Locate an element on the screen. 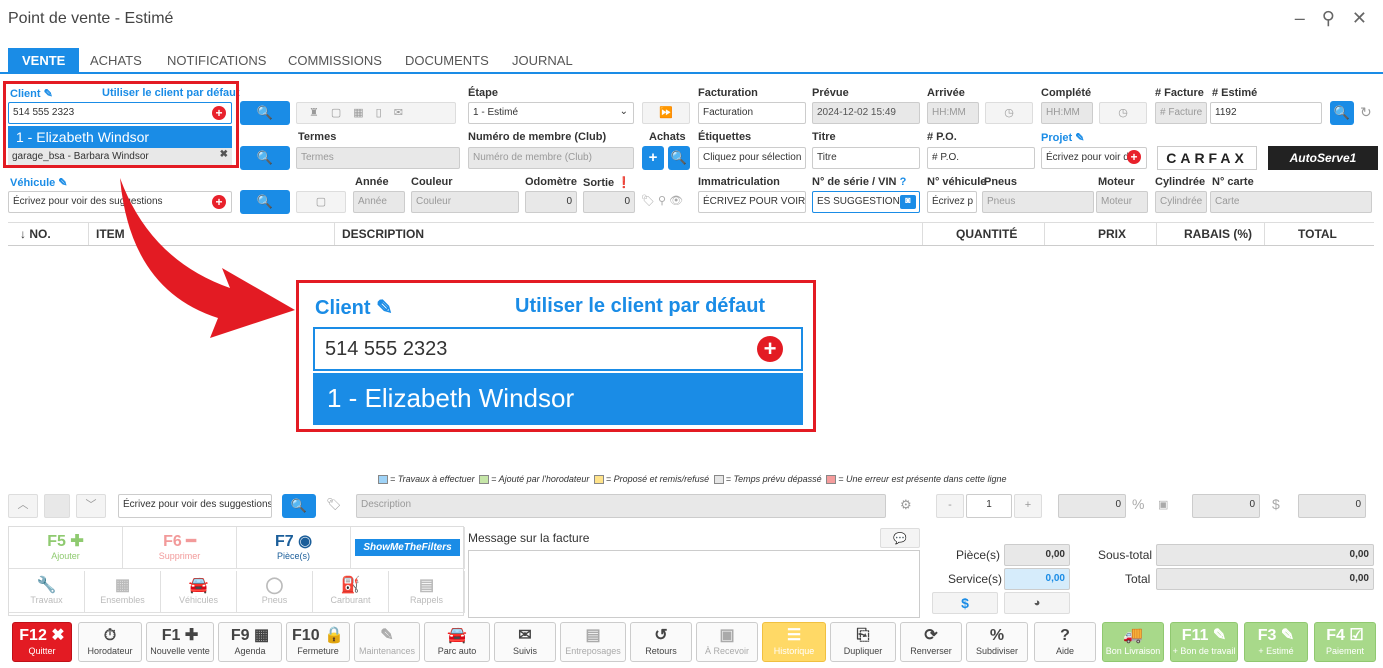 This screenshot has height=668, width=1383. arrivee-input: HH:MM is located at coordinates (953, 113).